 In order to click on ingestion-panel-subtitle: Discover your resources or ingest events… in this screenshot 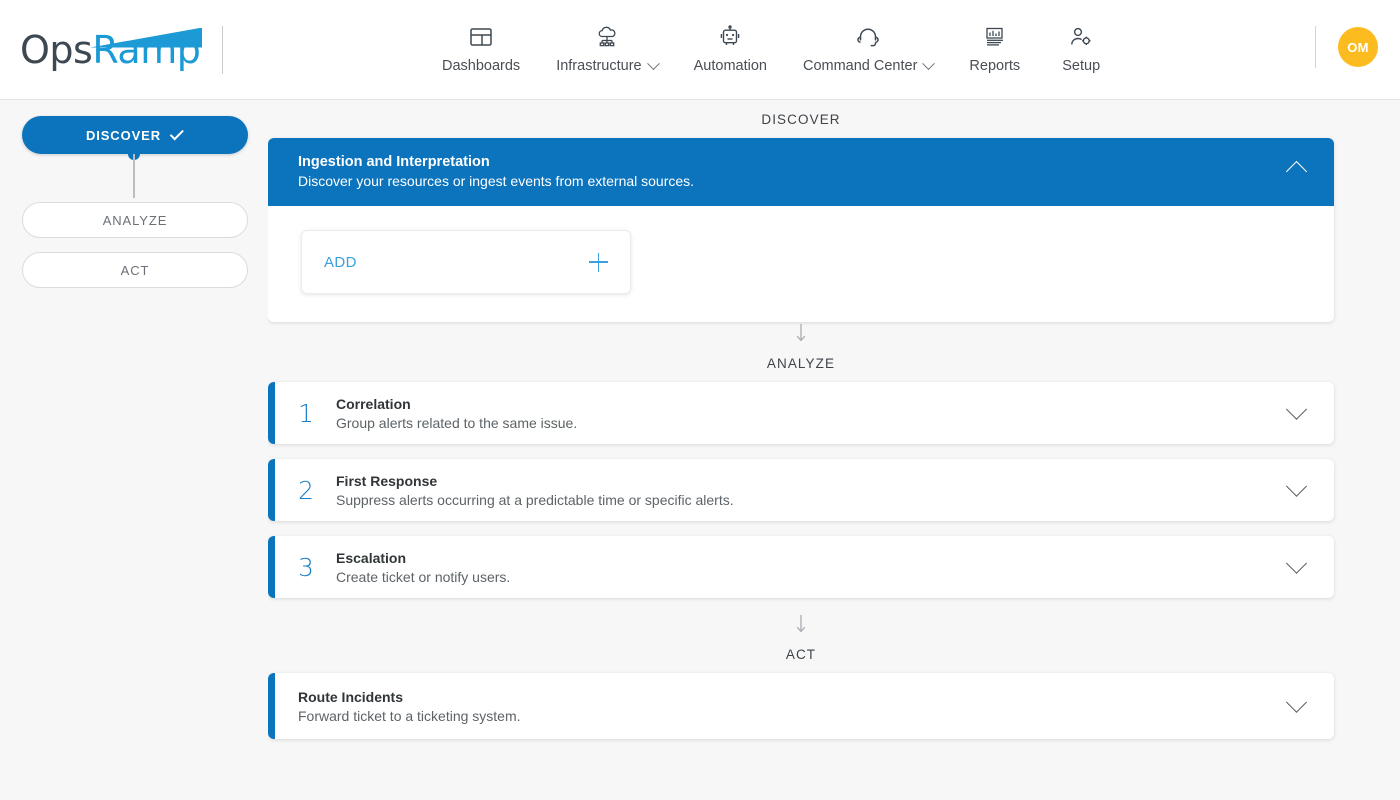, I will do `click(496, 181)`.